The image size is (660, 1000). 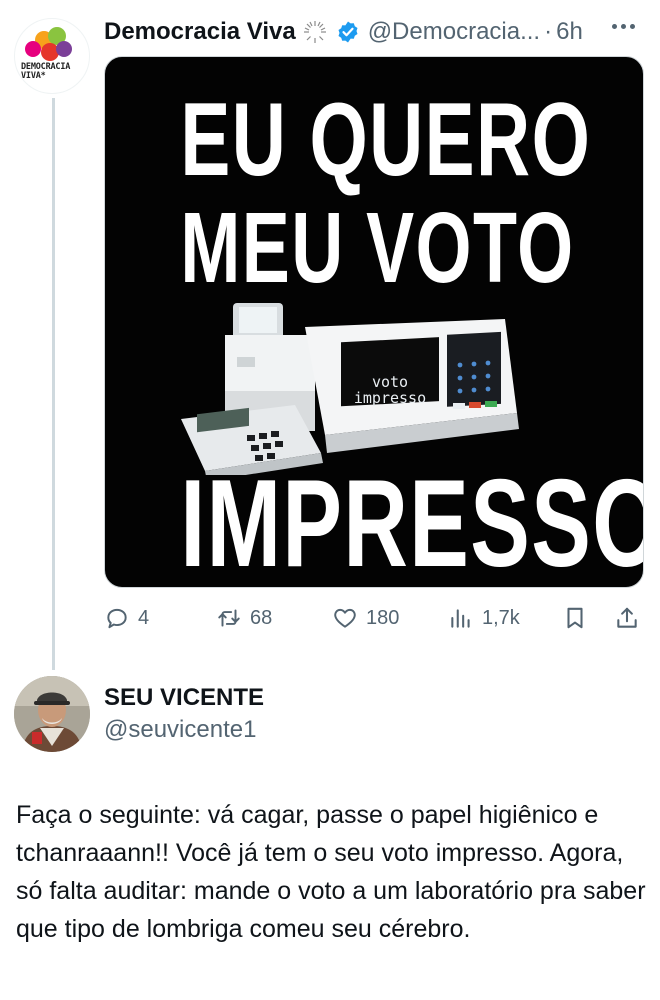 What do you see at coordinates (229, 618) in the screenshot?
I see `retweet-icon` at bounding box center [229, 618].